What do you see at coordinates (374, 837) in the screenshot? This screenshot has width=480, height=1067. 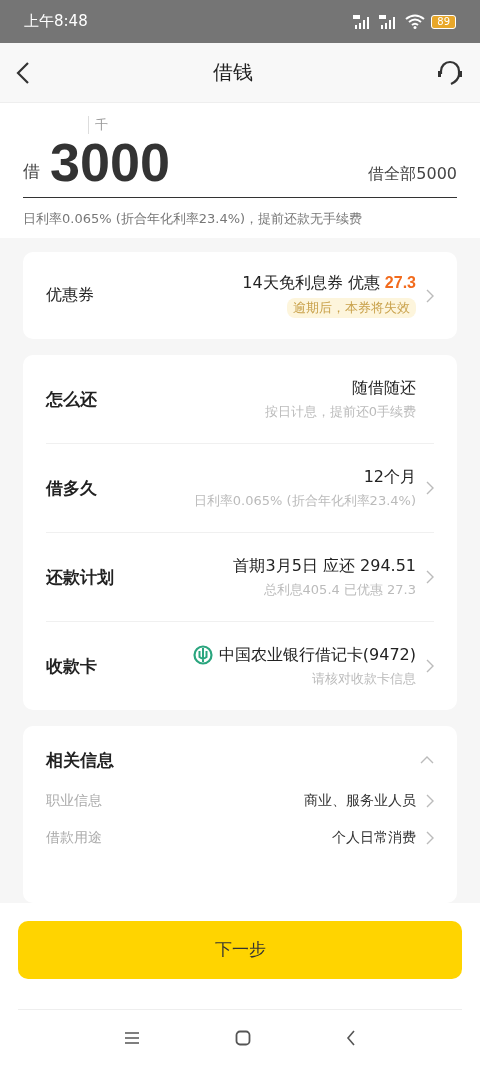 I see `info-value: 个人日常消费` at bounding box center [374, 837].